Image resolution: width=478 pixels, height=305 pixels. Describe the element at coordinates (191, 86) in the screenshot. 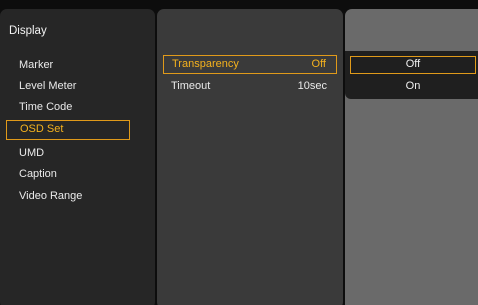

I see `setting-label: Timeout` at that location.